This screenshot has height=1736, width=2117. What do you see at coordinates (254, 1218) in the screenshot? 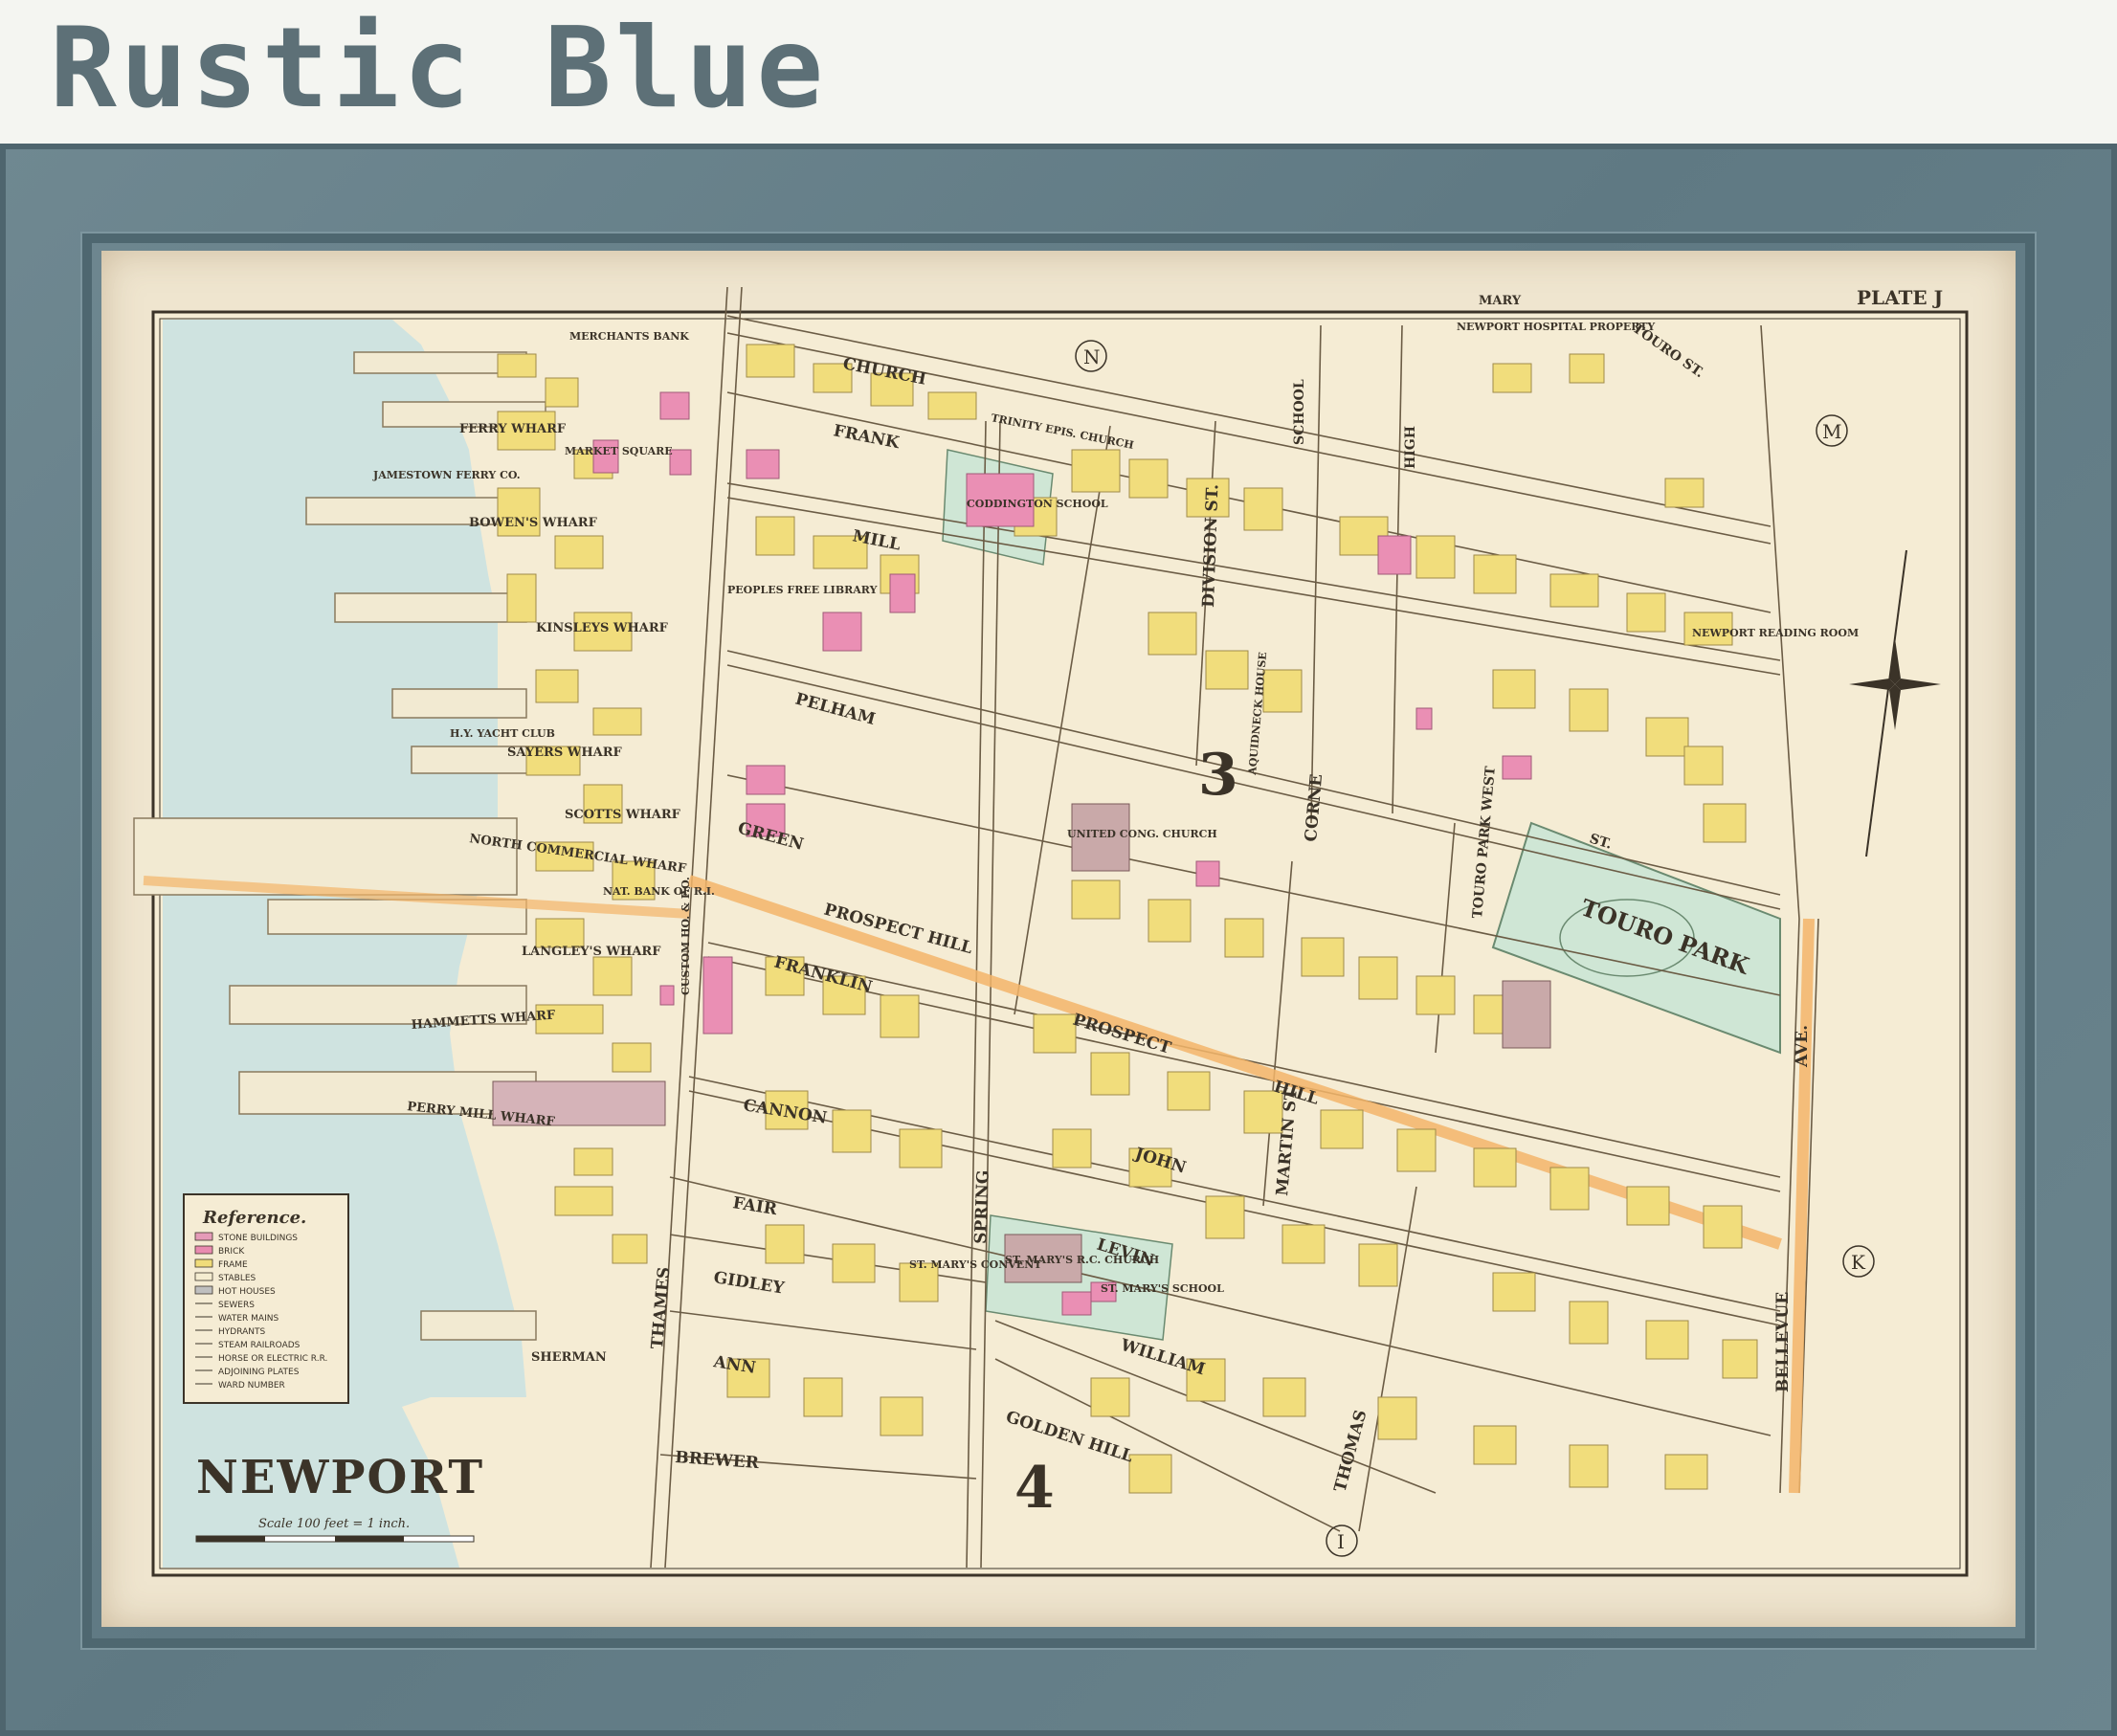
I see `legend-title: Reference.` at bounding box center [254, 1218].